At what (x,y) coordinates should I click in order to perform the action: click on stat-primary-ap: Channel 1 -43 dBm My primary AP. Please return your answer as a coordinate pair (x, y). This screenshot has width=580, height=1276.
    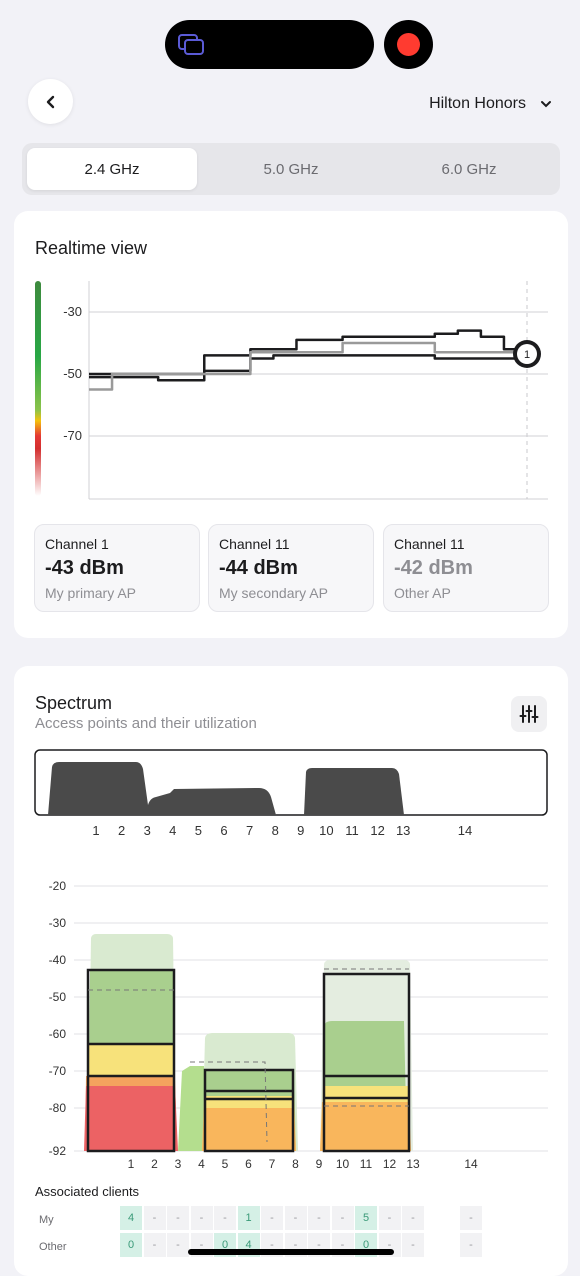
    Looking at the image, I should click on (117, 568).